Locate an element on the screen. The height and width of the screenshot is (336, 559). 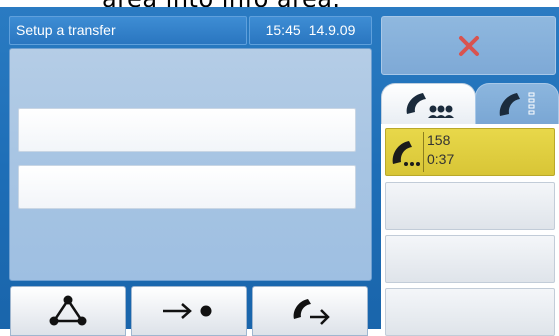
call-number: 158 is located at coordinates (439, 140).